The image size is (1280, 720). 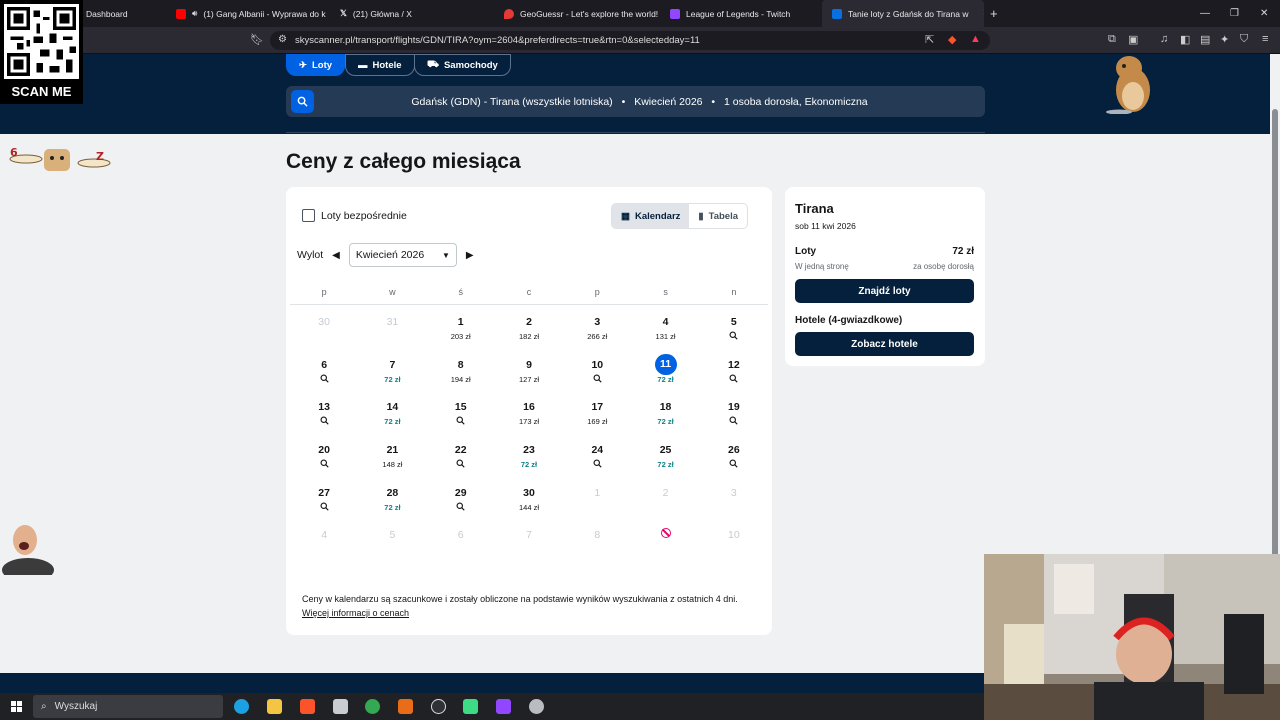 What do you see at coordinates (1112, 39) in the screenshot?
I see `extensions-icon: ⧉` at bounding box center [1112, 39].